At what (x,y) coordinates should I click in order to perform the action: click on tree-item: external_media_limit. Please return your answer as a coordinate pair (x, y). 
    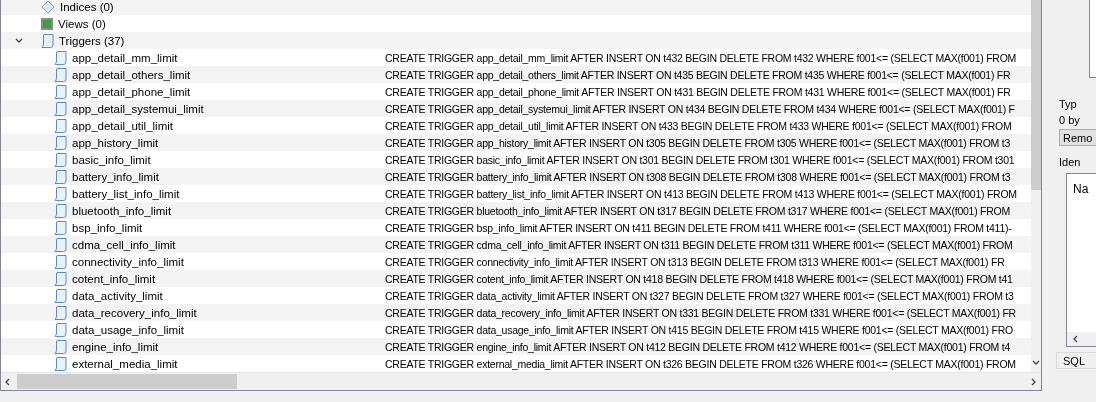
    Looking at the image, I should click on (125, 363).